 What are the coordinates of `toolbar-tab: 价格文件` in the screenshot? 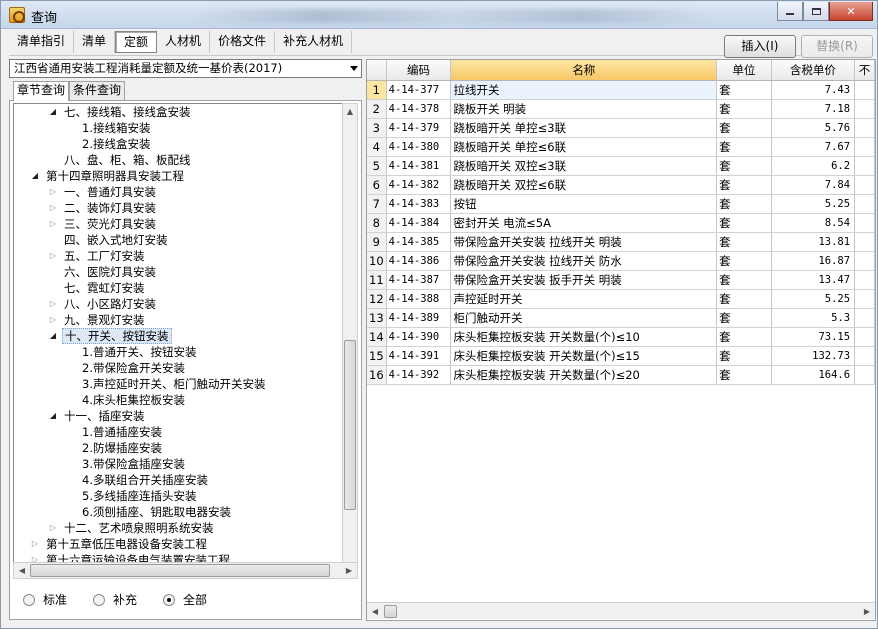 It's located at (243, 42).